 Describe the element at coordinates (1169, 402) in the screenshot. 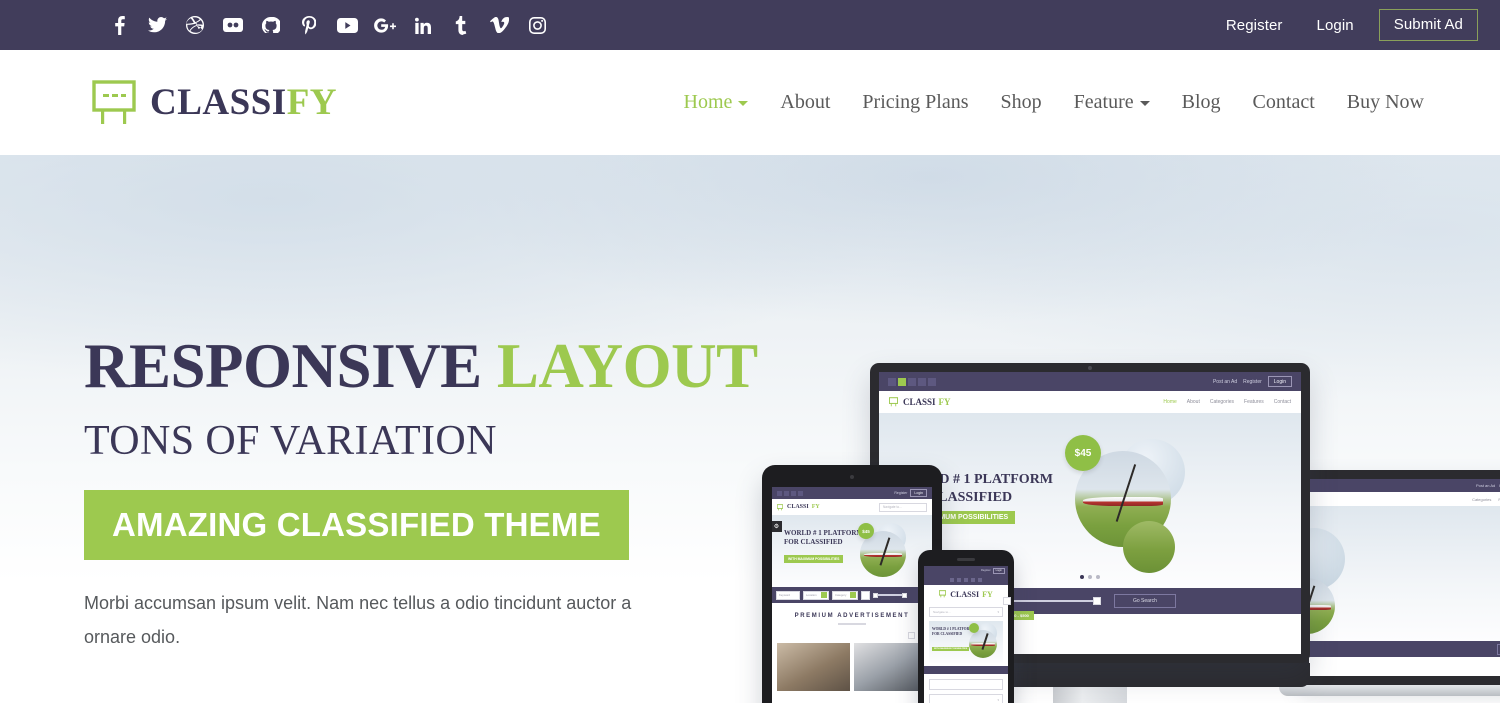

I see `monitor-nav-home: Home` at that location.